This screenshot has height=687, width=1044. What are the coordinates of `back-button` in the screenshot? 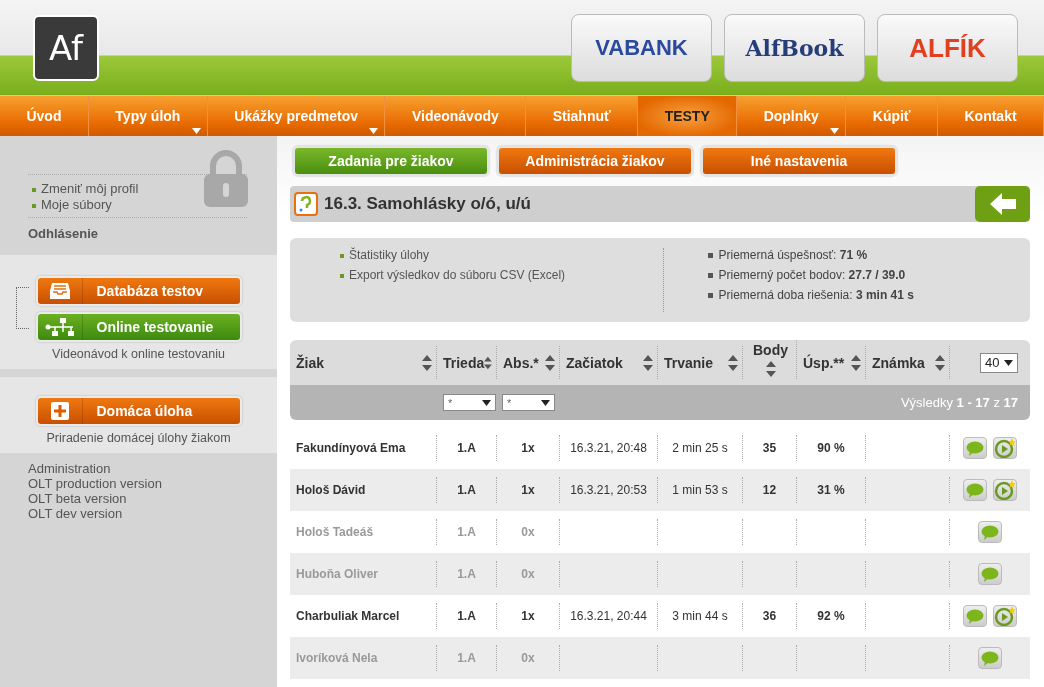 It's located at (1002, 204).